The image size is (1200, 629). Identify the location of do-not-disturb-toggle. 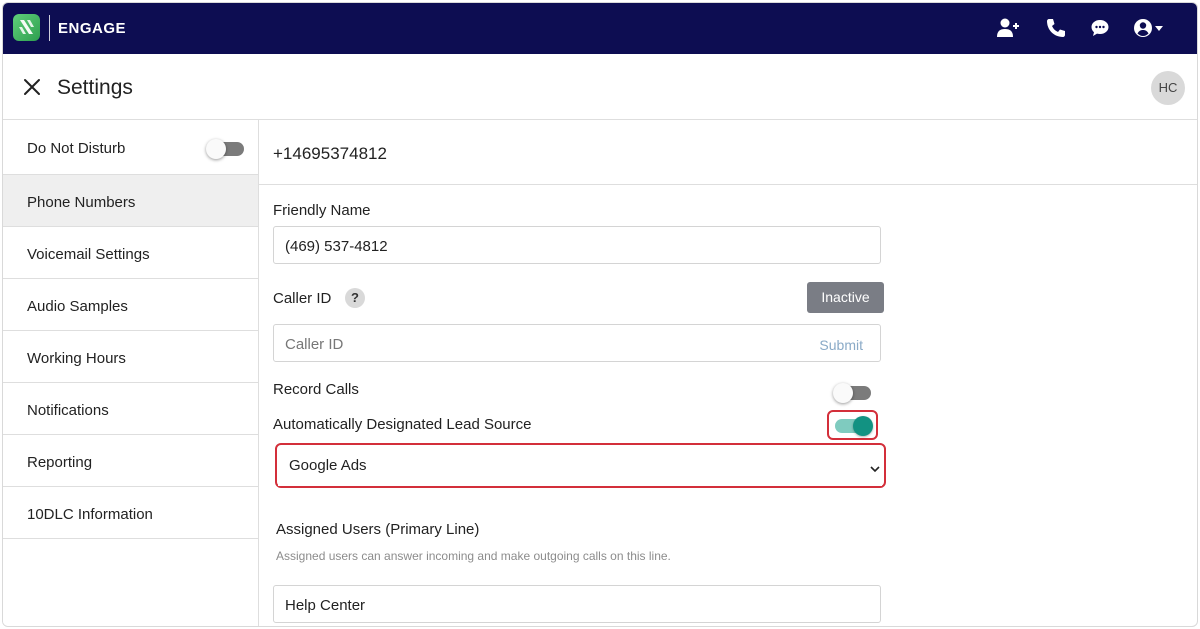
(225, 149).